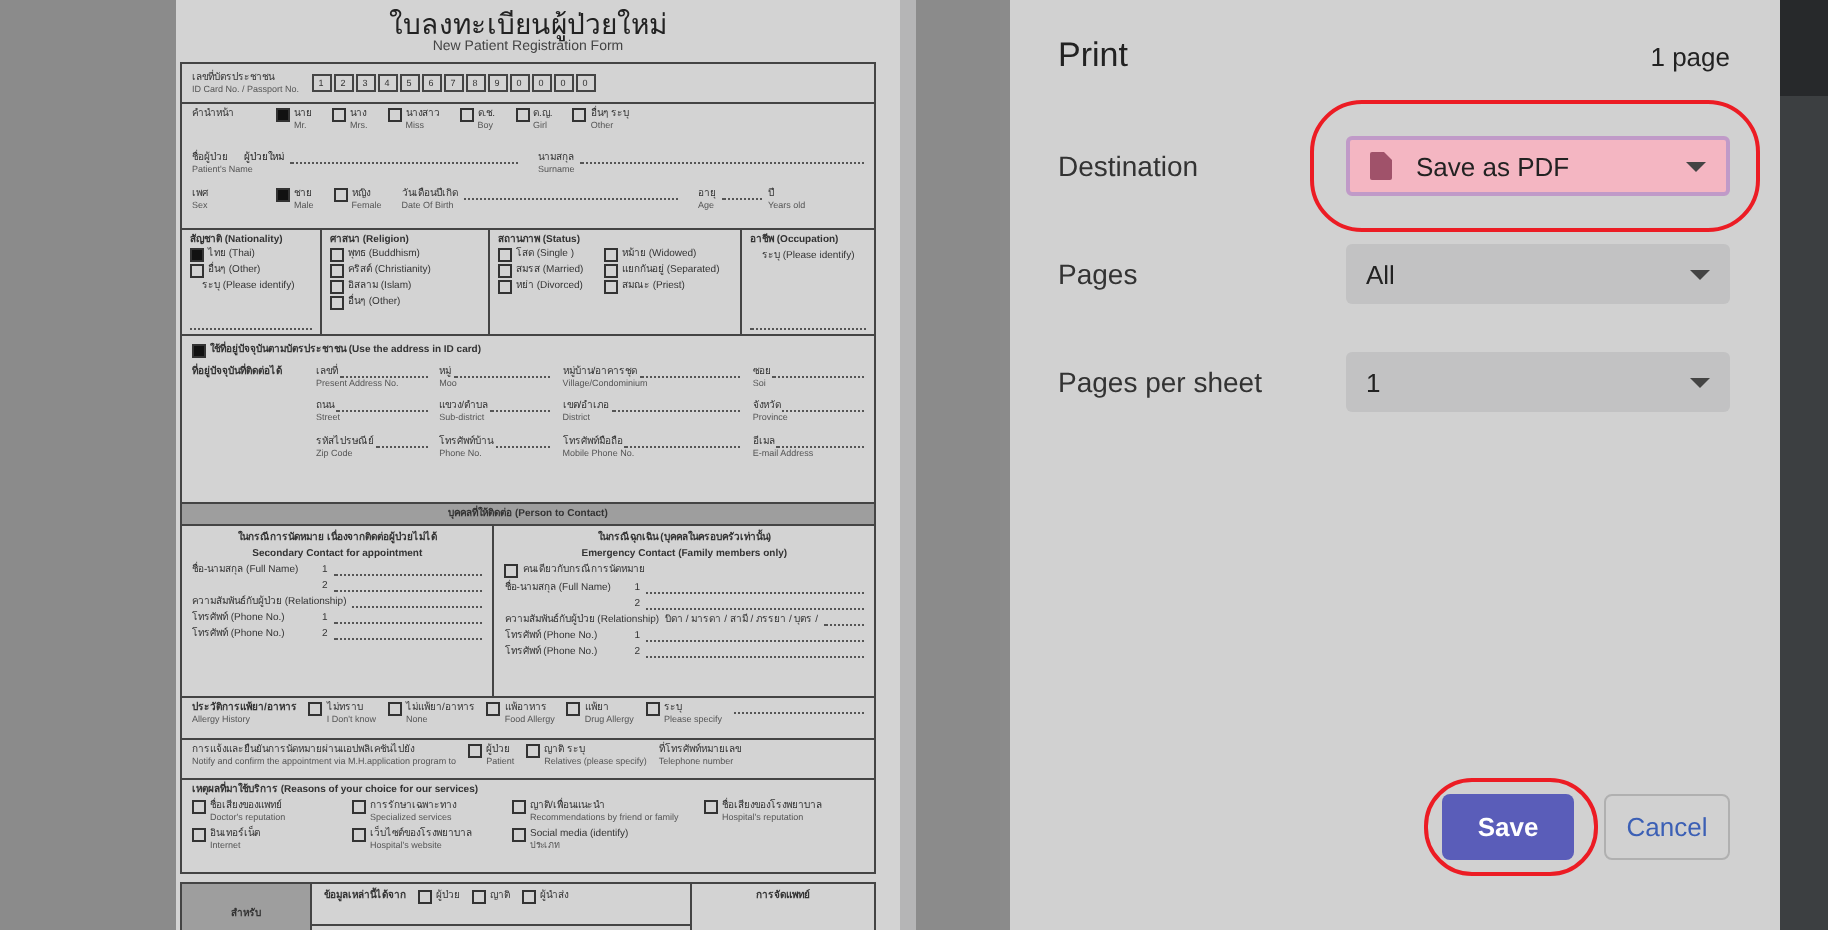 The height and width of the screenshot is (930, 1828). Describe the element at coordinates (1093, 56) in the screenshot. I see `dialog-title: Print` at that location.